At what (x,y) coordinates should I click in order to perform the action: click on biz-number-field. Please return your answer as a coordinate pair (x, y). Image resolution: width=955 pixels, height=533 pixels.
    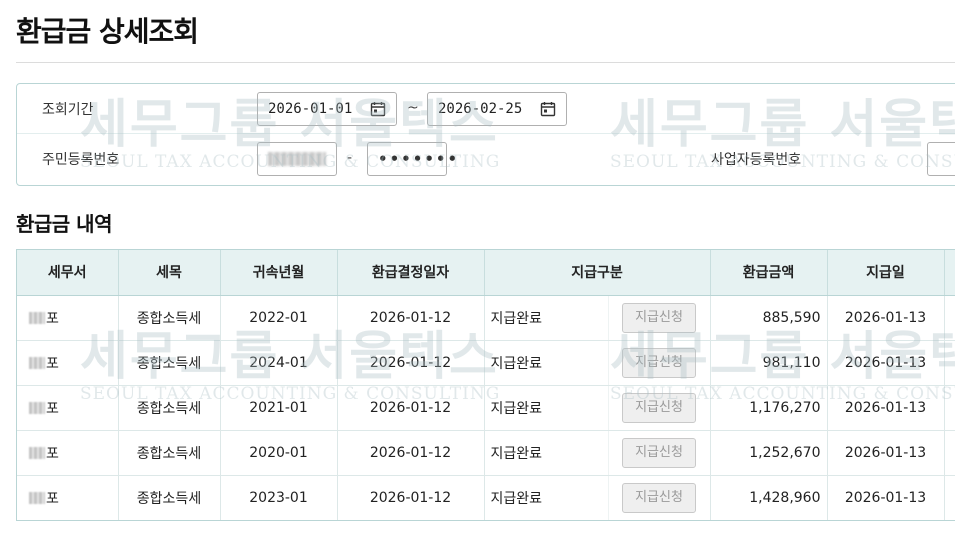
    Looking at the image, I should click on (941, 159).